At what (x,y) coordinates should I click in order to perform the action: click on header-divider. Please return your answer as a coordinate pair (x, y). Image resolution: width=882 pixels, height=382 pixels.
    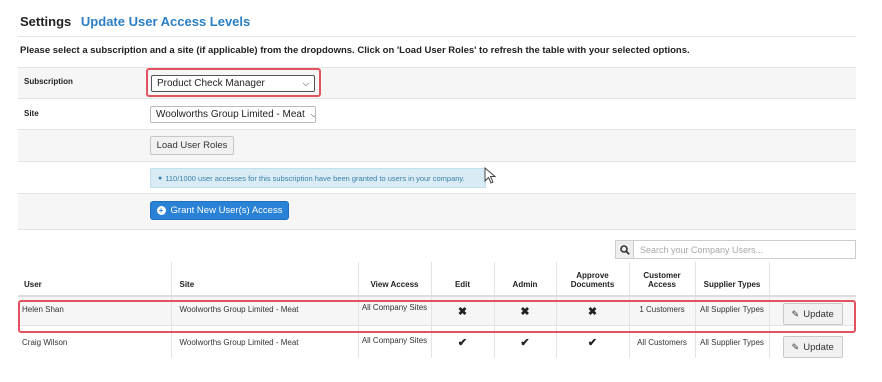
    Looking at the image, I should click on (437, 36).